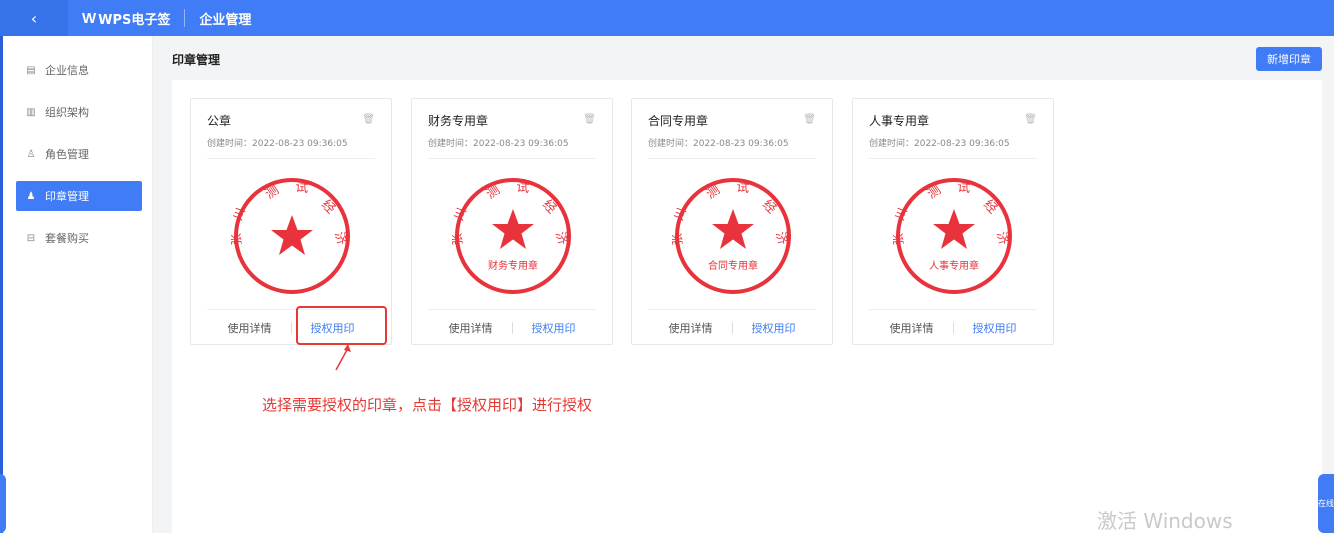  I want to click on cart-icon: ⊟, so click(31, 238).